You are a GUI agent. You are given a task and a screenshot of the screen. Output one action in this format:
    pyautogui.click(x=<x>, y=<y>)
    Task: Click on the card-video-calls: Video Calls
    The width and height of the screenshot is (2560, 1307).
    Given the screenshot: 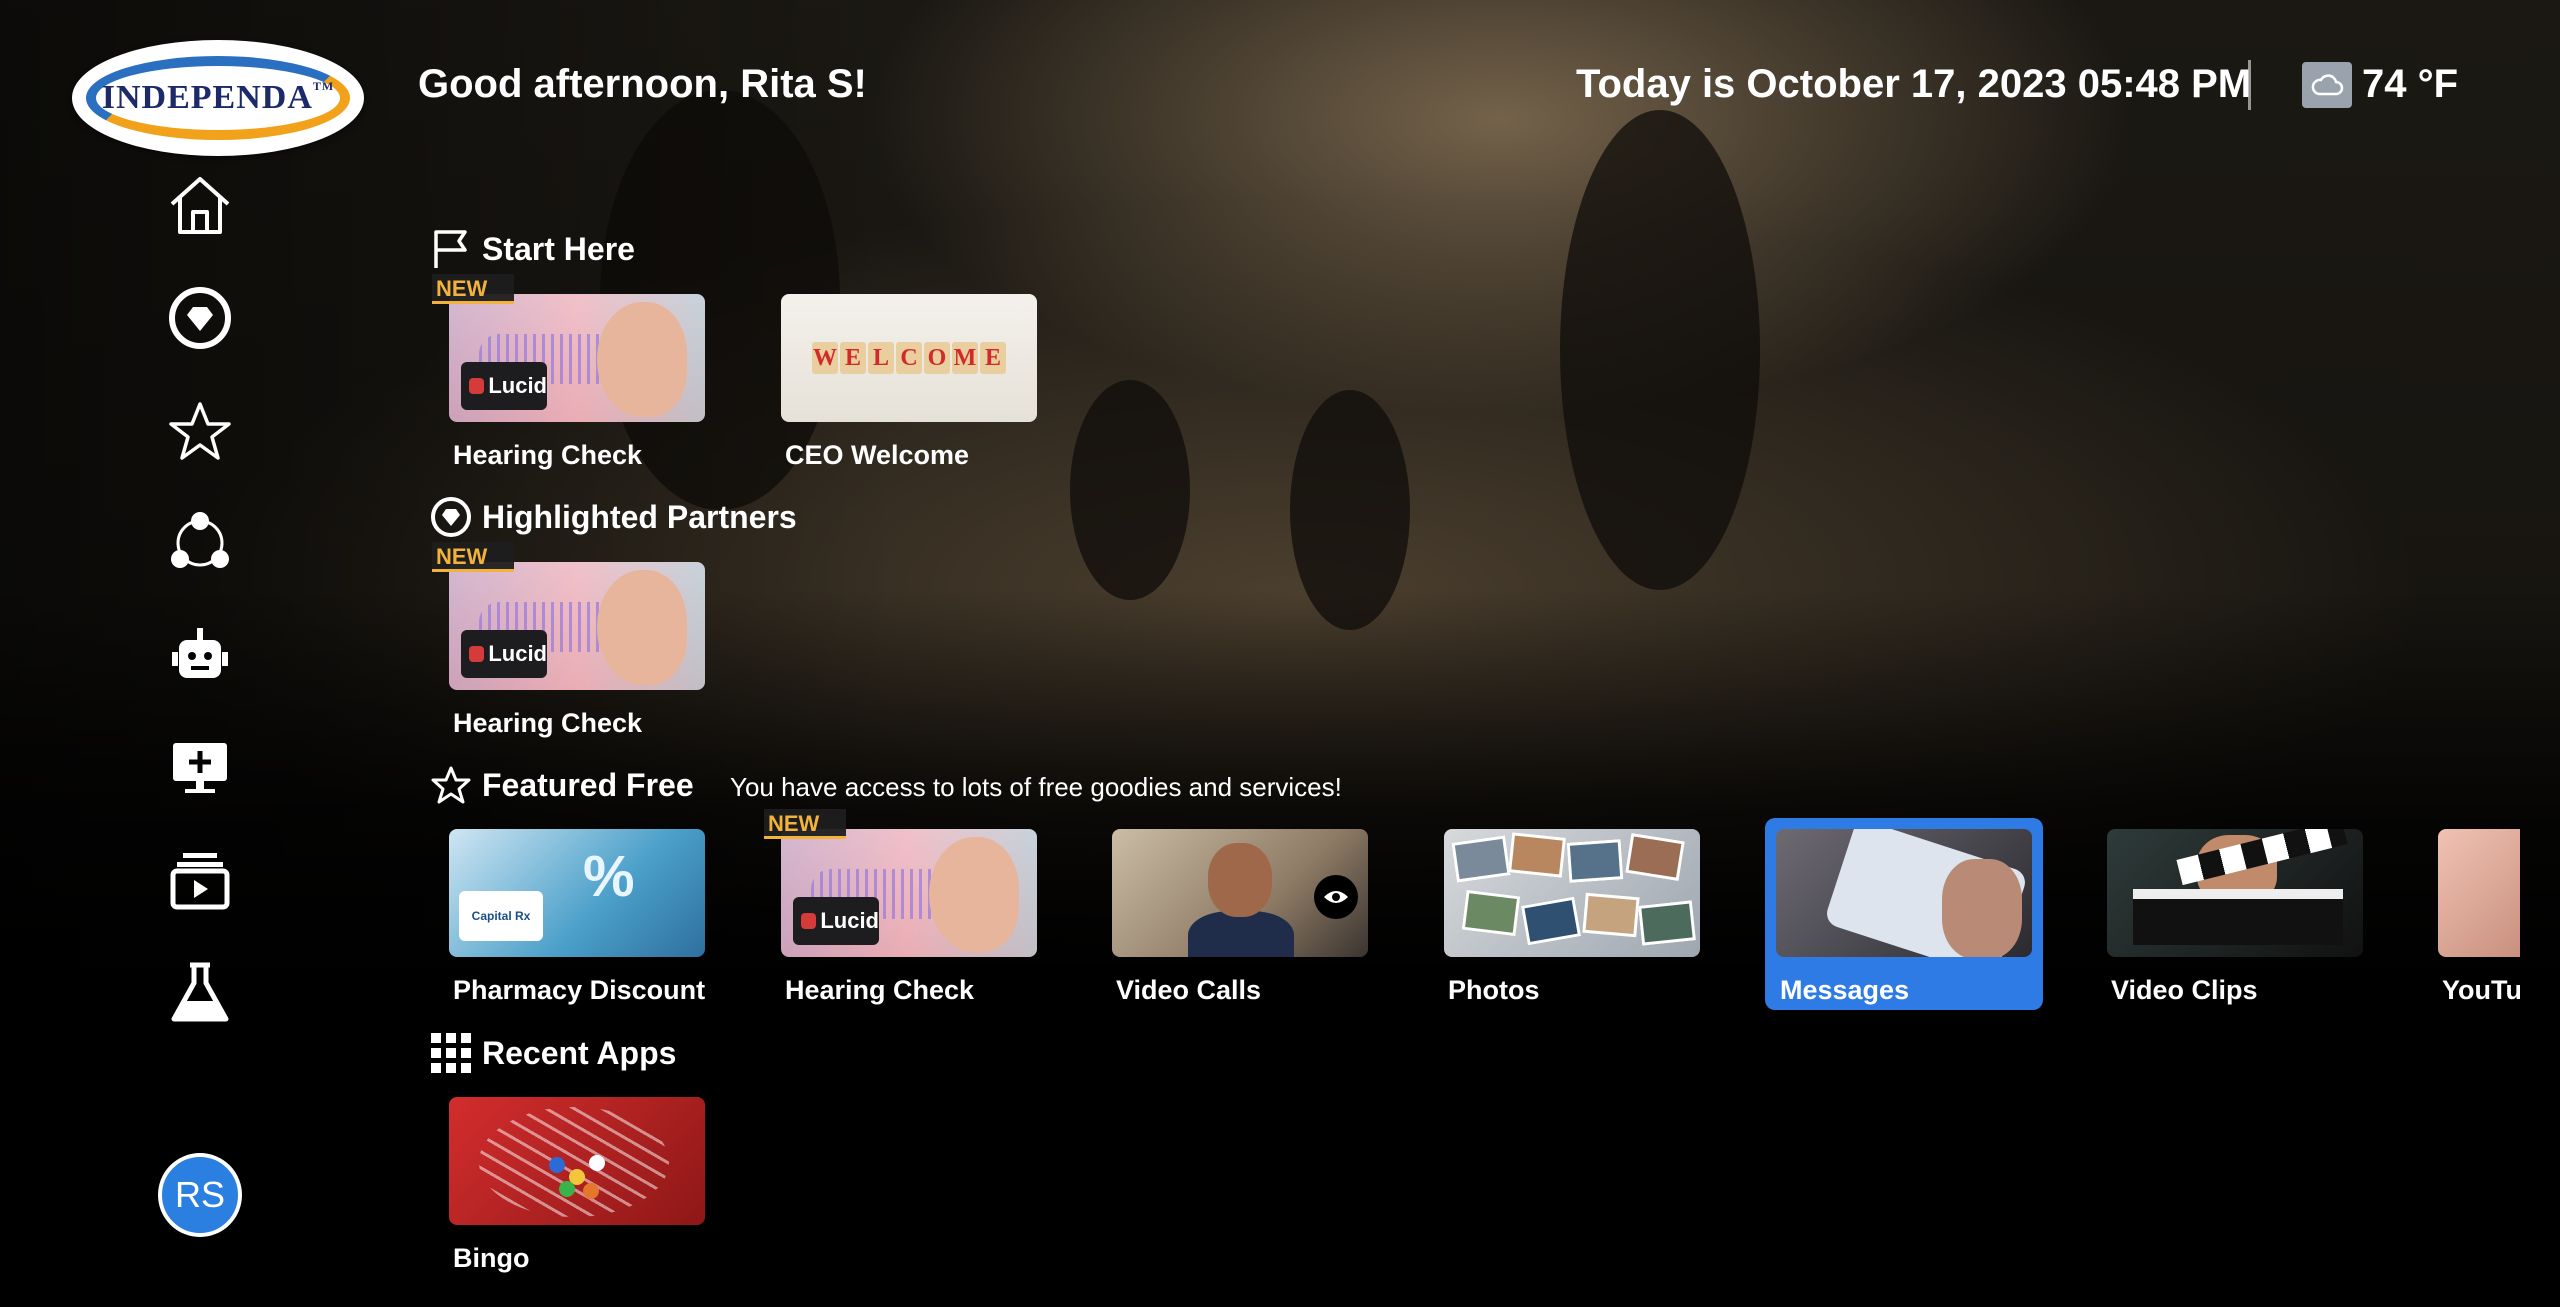 What is the action you would take?
    pyautogui.click(x=1240, y=917)
    